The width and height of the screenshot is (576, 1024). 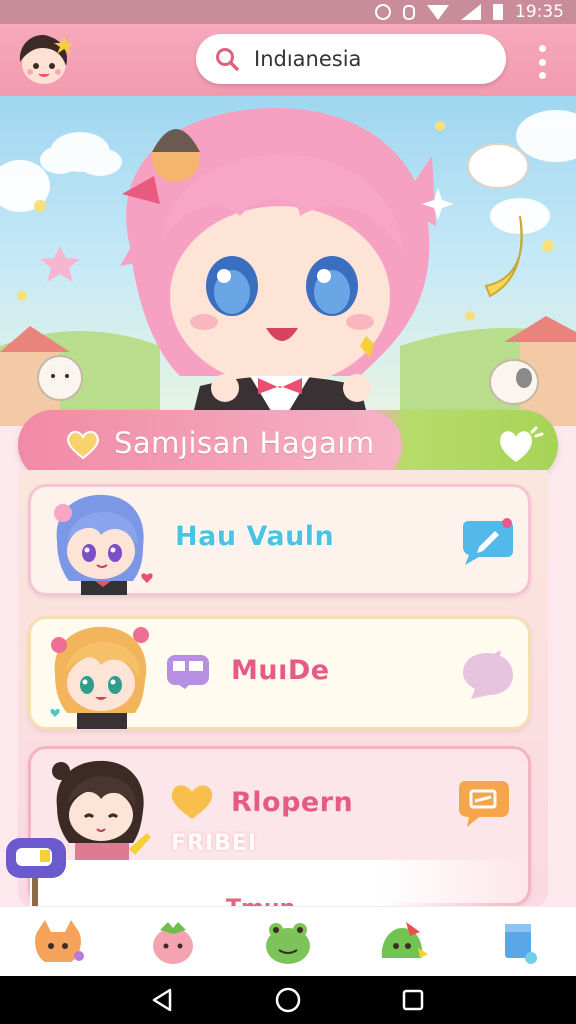 I want to click on list-item: Tmun, so click(x=280, y=884).